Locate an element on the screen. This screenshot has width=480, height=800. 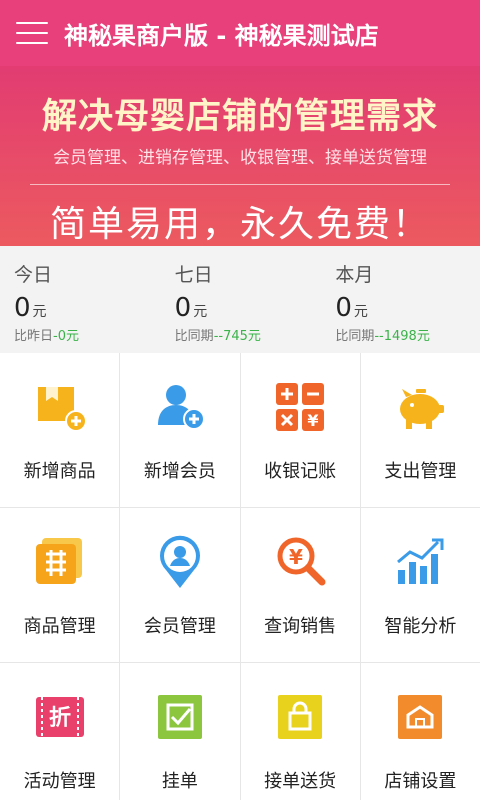
tile-delivery: 接单送货 is located at coordinates (300, 731).